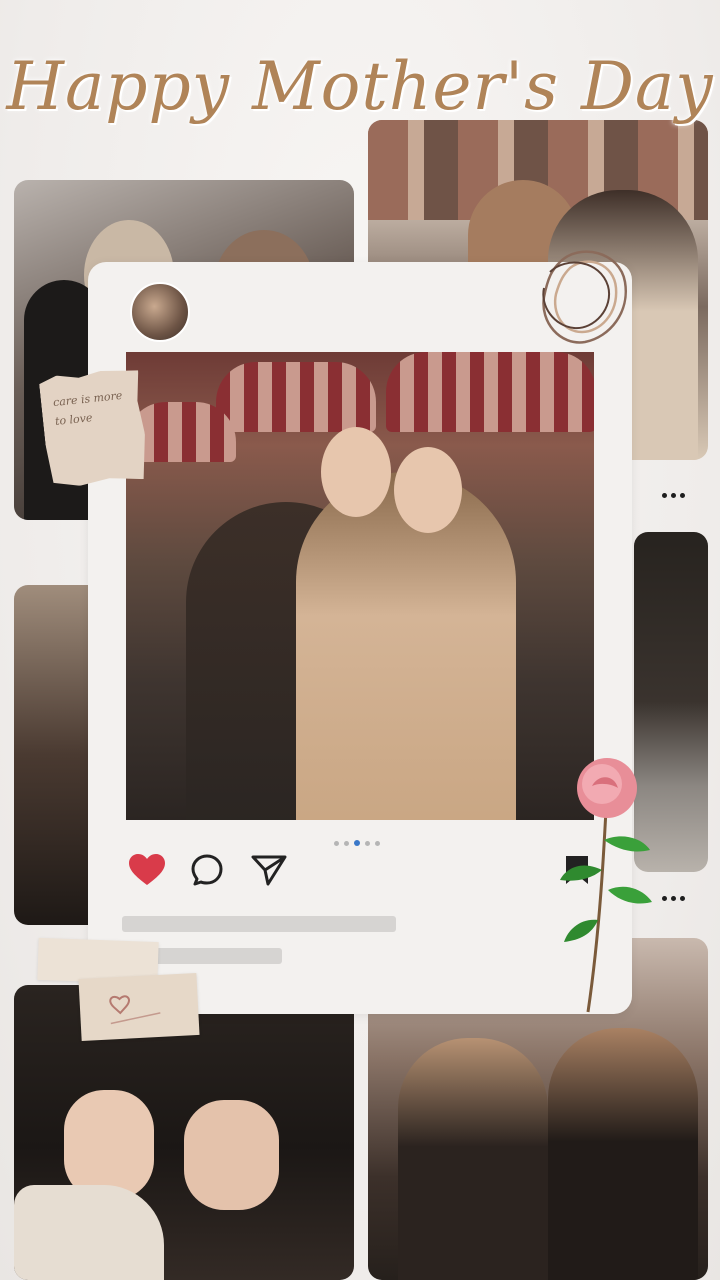 The width and height of the screenshot is (720, 1280). I want to click on share-button, so click(269, 870).